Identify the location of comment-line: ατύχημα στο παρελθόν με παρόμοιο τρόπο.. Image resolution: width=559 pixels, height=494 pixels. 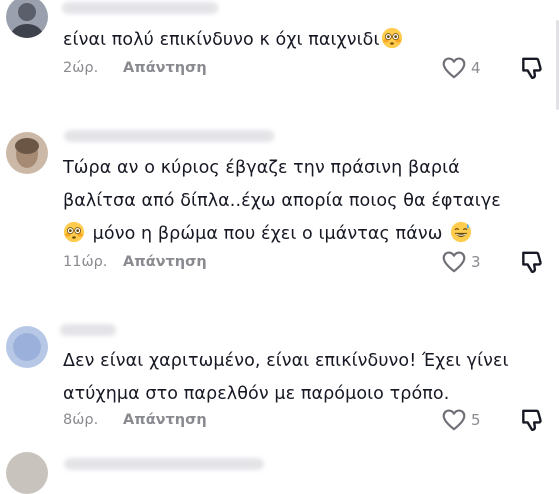
(256, 394).